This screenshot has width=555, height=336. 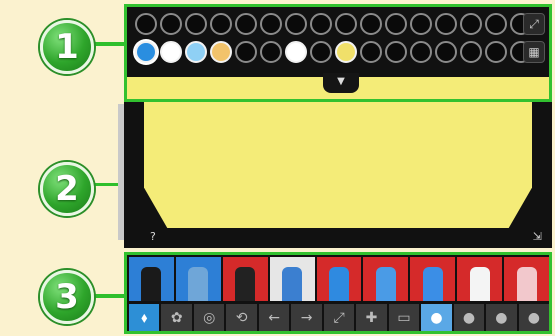 I want to click on tool-pen-white, so click(x=480, y=279).